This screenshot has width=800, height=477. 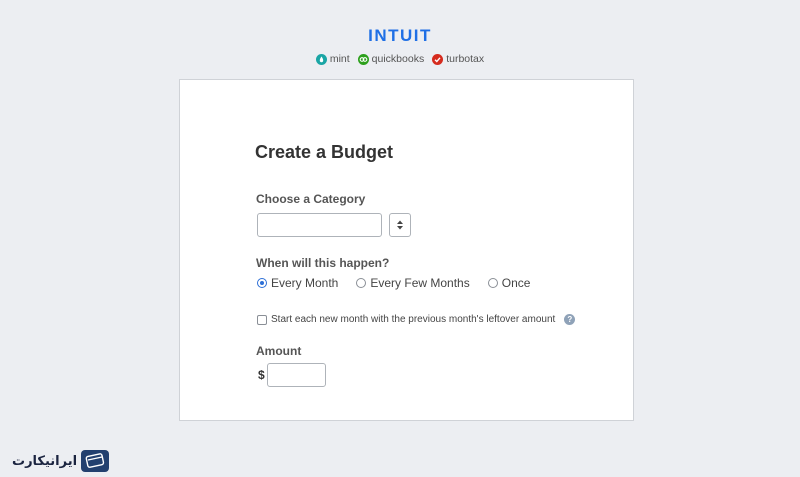 What do you see at coordinates (261, 375) in the screenshot?
I see `currency-symbol: $` at bounding box center [261, 375].